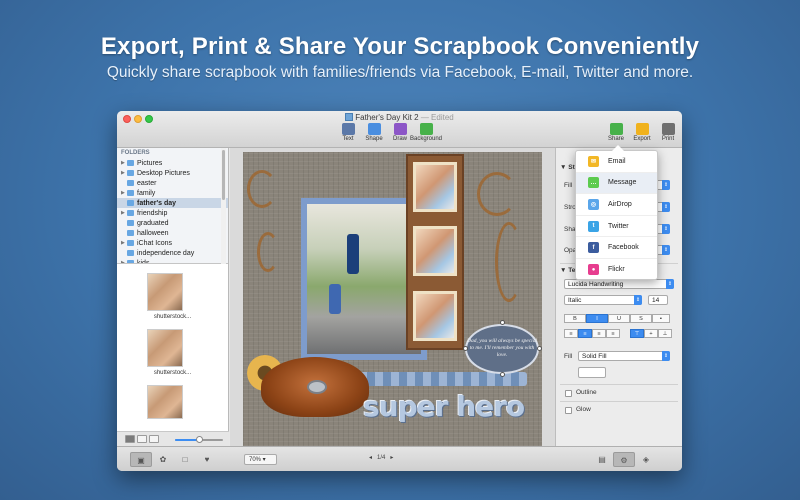 This screenshot has height=500, width=800. Describe the element at coordinates (426, 139) in the screenshot. I see `toolbar-button-label: Background` at that location.